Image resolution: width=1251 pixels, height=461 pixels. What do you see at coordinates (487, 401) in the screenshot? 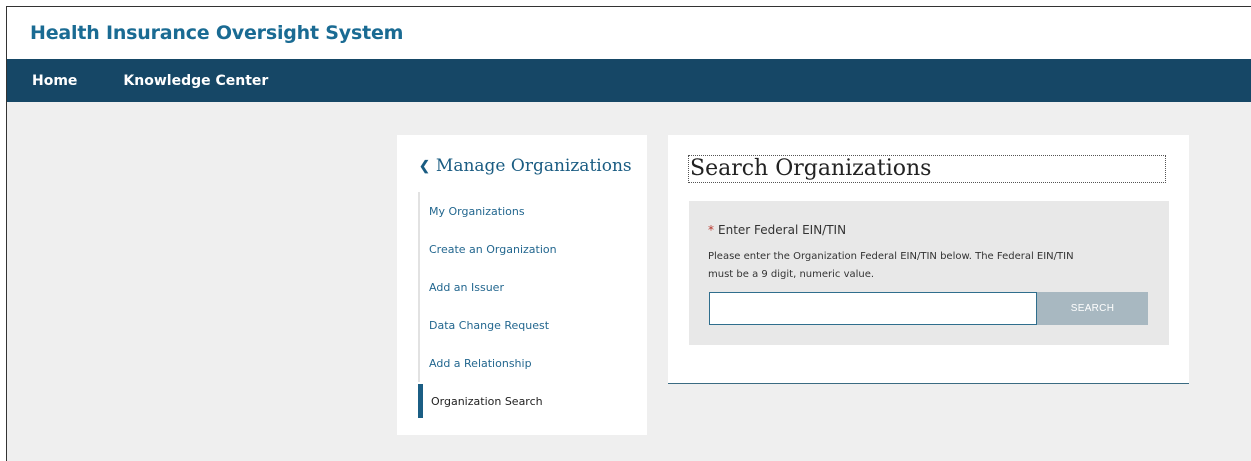
I see `sidebar-item-organization-search: Organization Search` at bounding box center [487, 401].